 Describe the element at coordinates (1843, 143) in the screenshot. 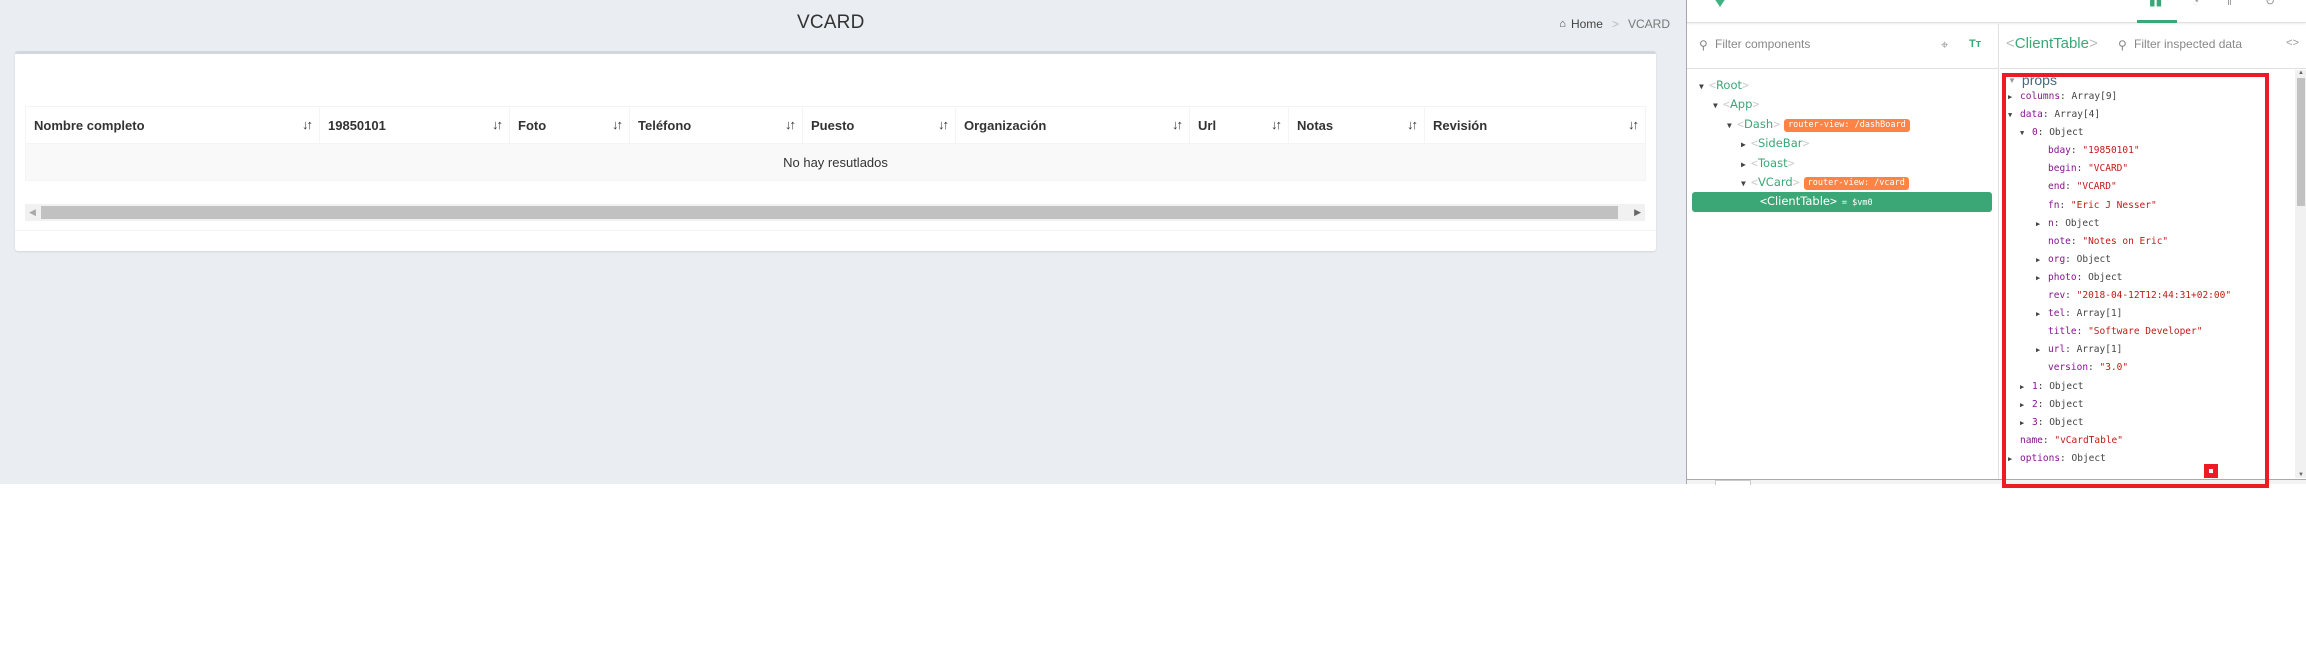

I see `tree-node-sidebar: ▶ <SideBar>` at that location.